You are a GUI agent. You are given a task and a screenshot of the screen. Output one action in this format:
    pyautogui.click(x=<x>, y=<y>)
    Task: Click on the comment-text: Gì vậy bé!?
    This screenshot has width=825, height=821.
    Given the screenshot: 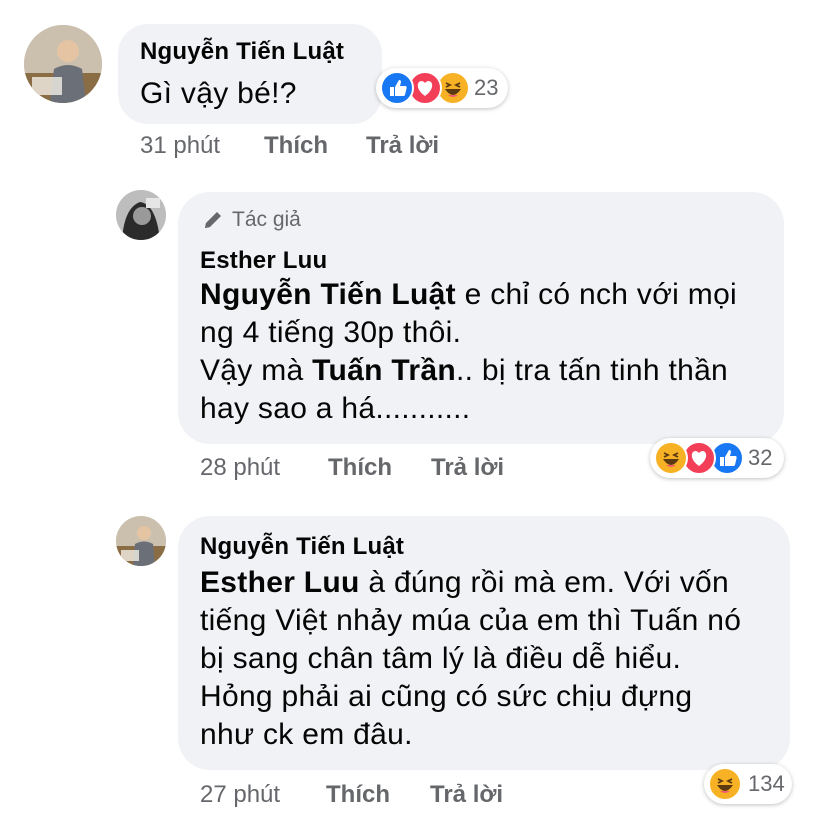 What is the action you would take?
    pyautogui.click(x=218, y=93)
    